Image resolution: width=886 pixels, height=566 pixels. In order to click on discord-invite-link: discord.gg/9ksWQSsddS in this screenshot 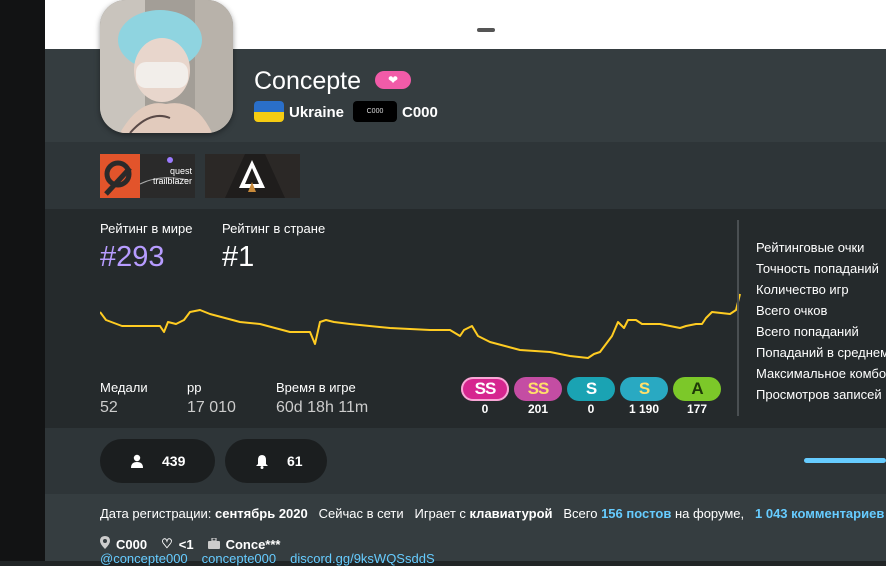, I will do `click(362, 558)`.